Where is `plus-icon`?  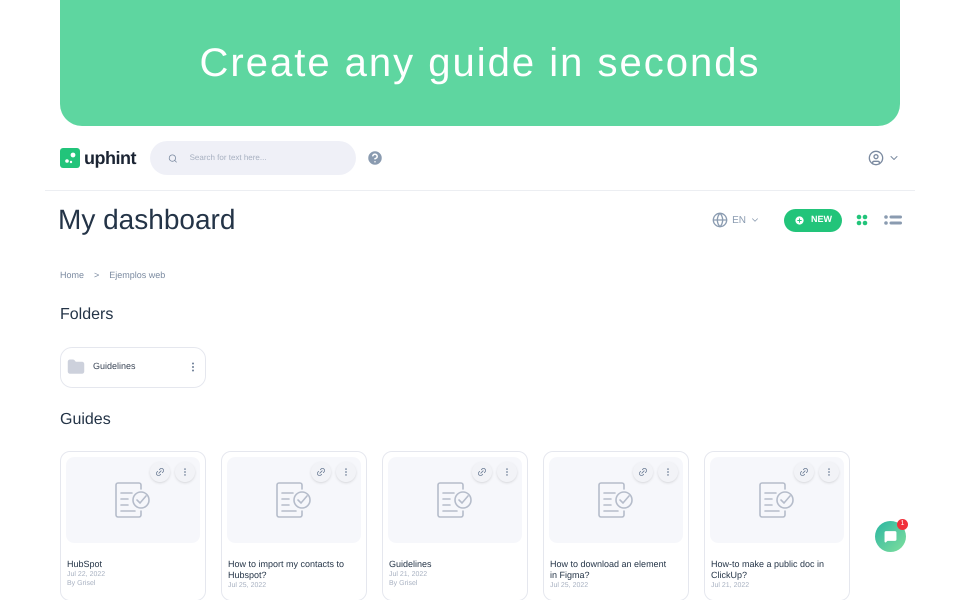
plus-icon is located at coordinates (799, 220).